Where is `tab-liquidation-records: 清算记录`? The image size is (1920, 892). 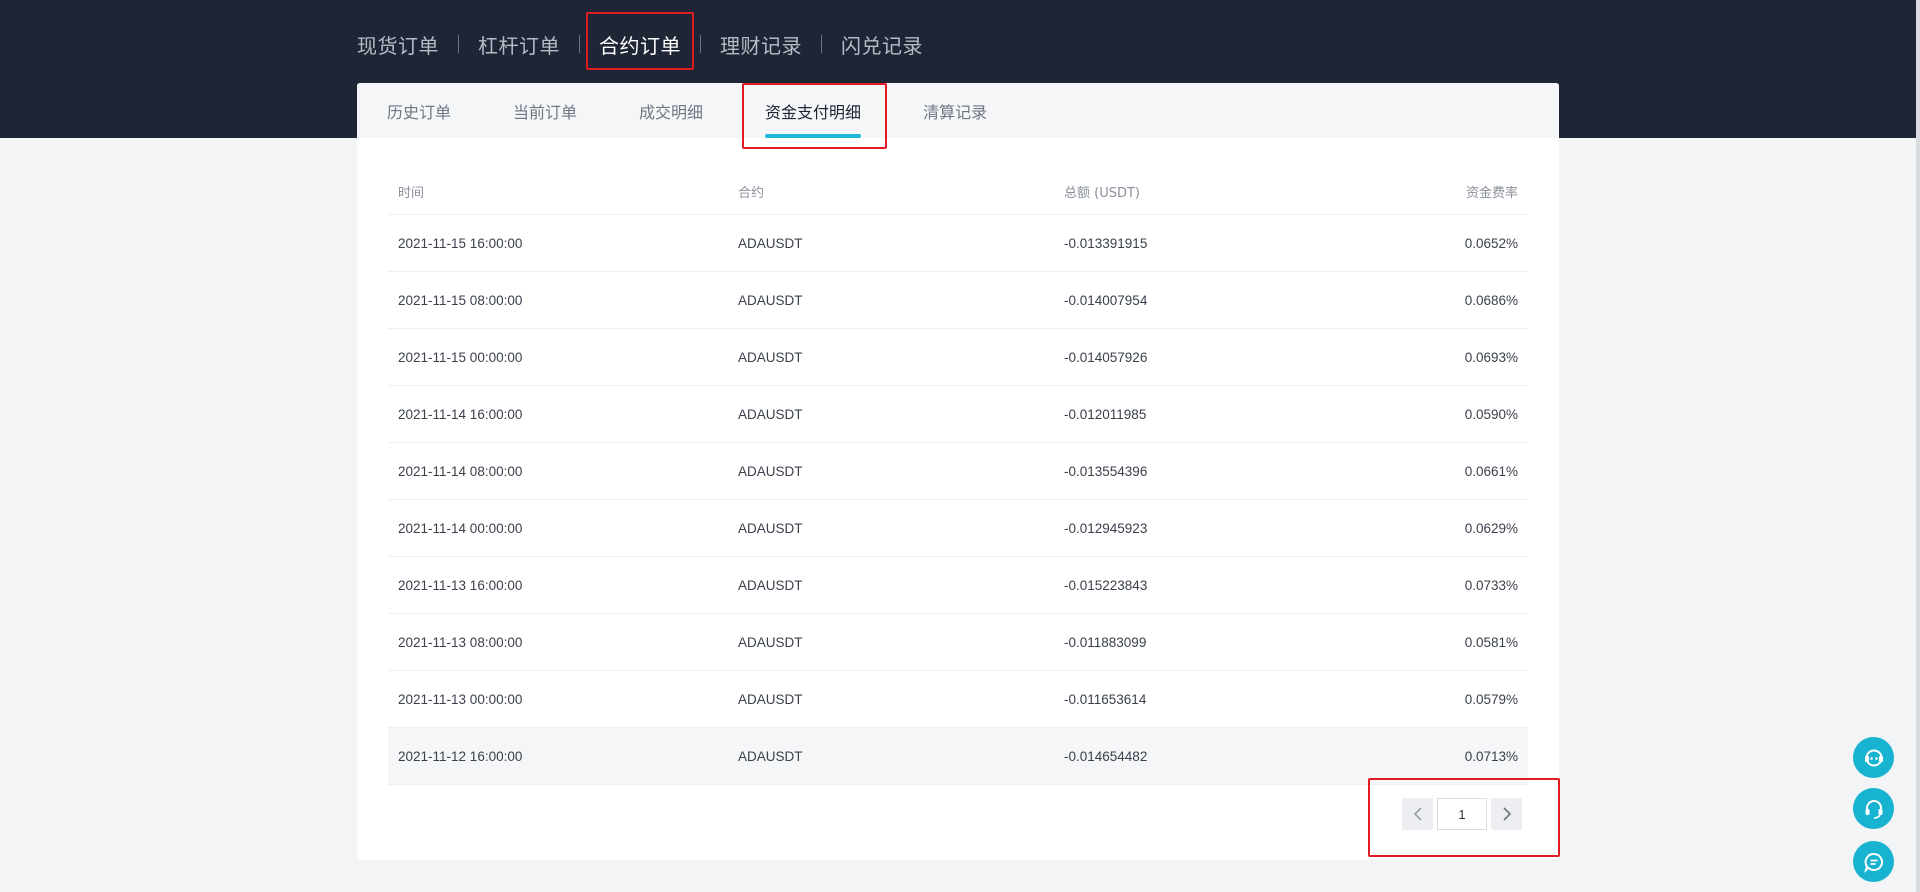 tab-liquidation-records: 清算记录 is located at coordinates (955, 110).